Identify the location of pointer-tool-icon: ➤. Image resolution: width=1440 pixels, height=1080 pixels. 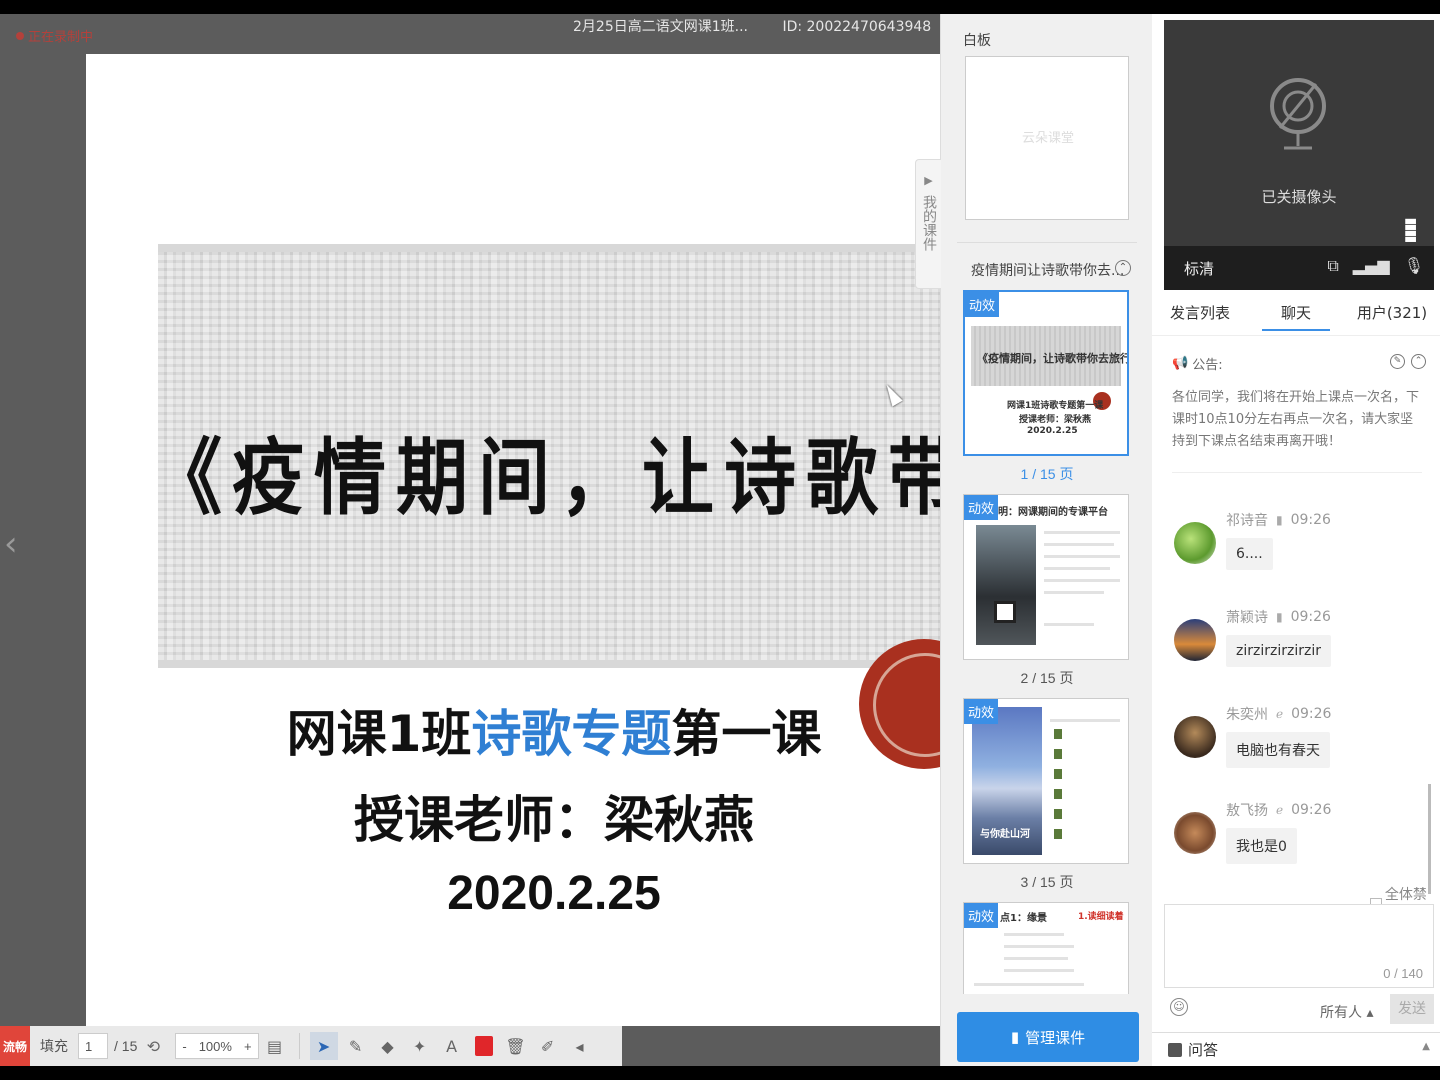
(323, 1046).